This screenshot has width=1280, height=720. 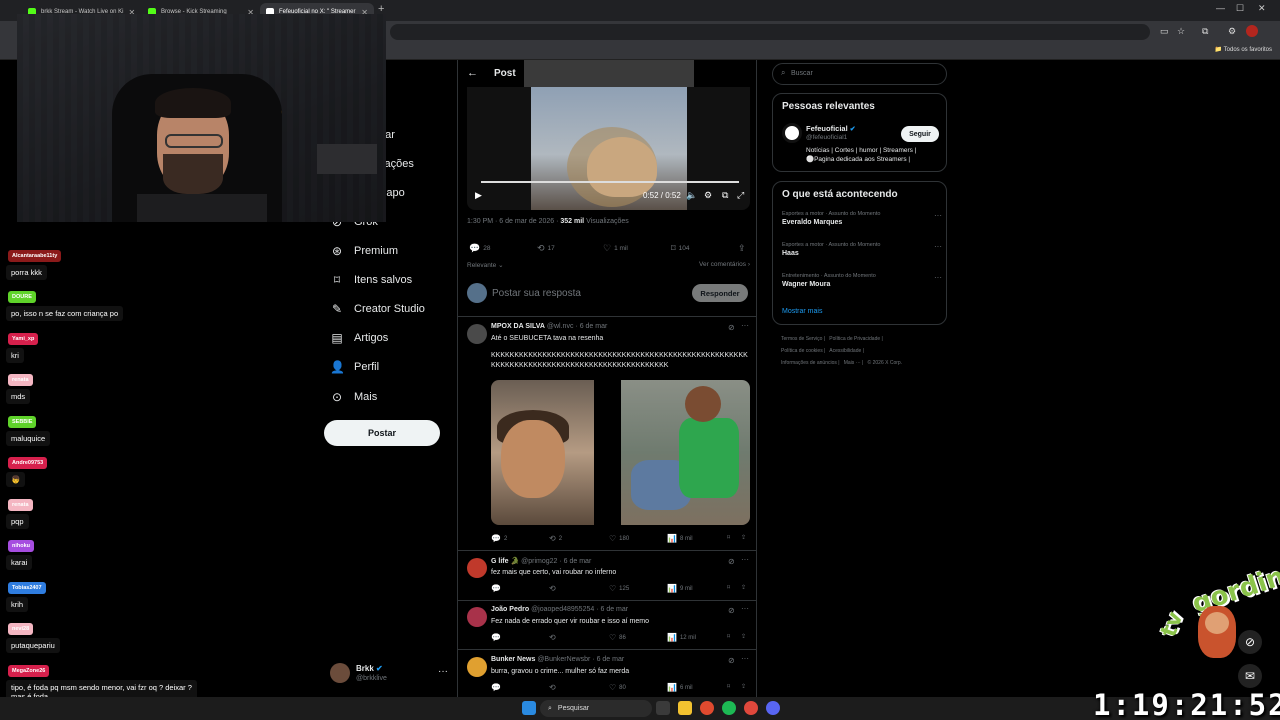 What do you see at coordinates (801, 339) in the screenshot?
I see `footer-link: Termos de Serviço` at bounding box center [801, 339].